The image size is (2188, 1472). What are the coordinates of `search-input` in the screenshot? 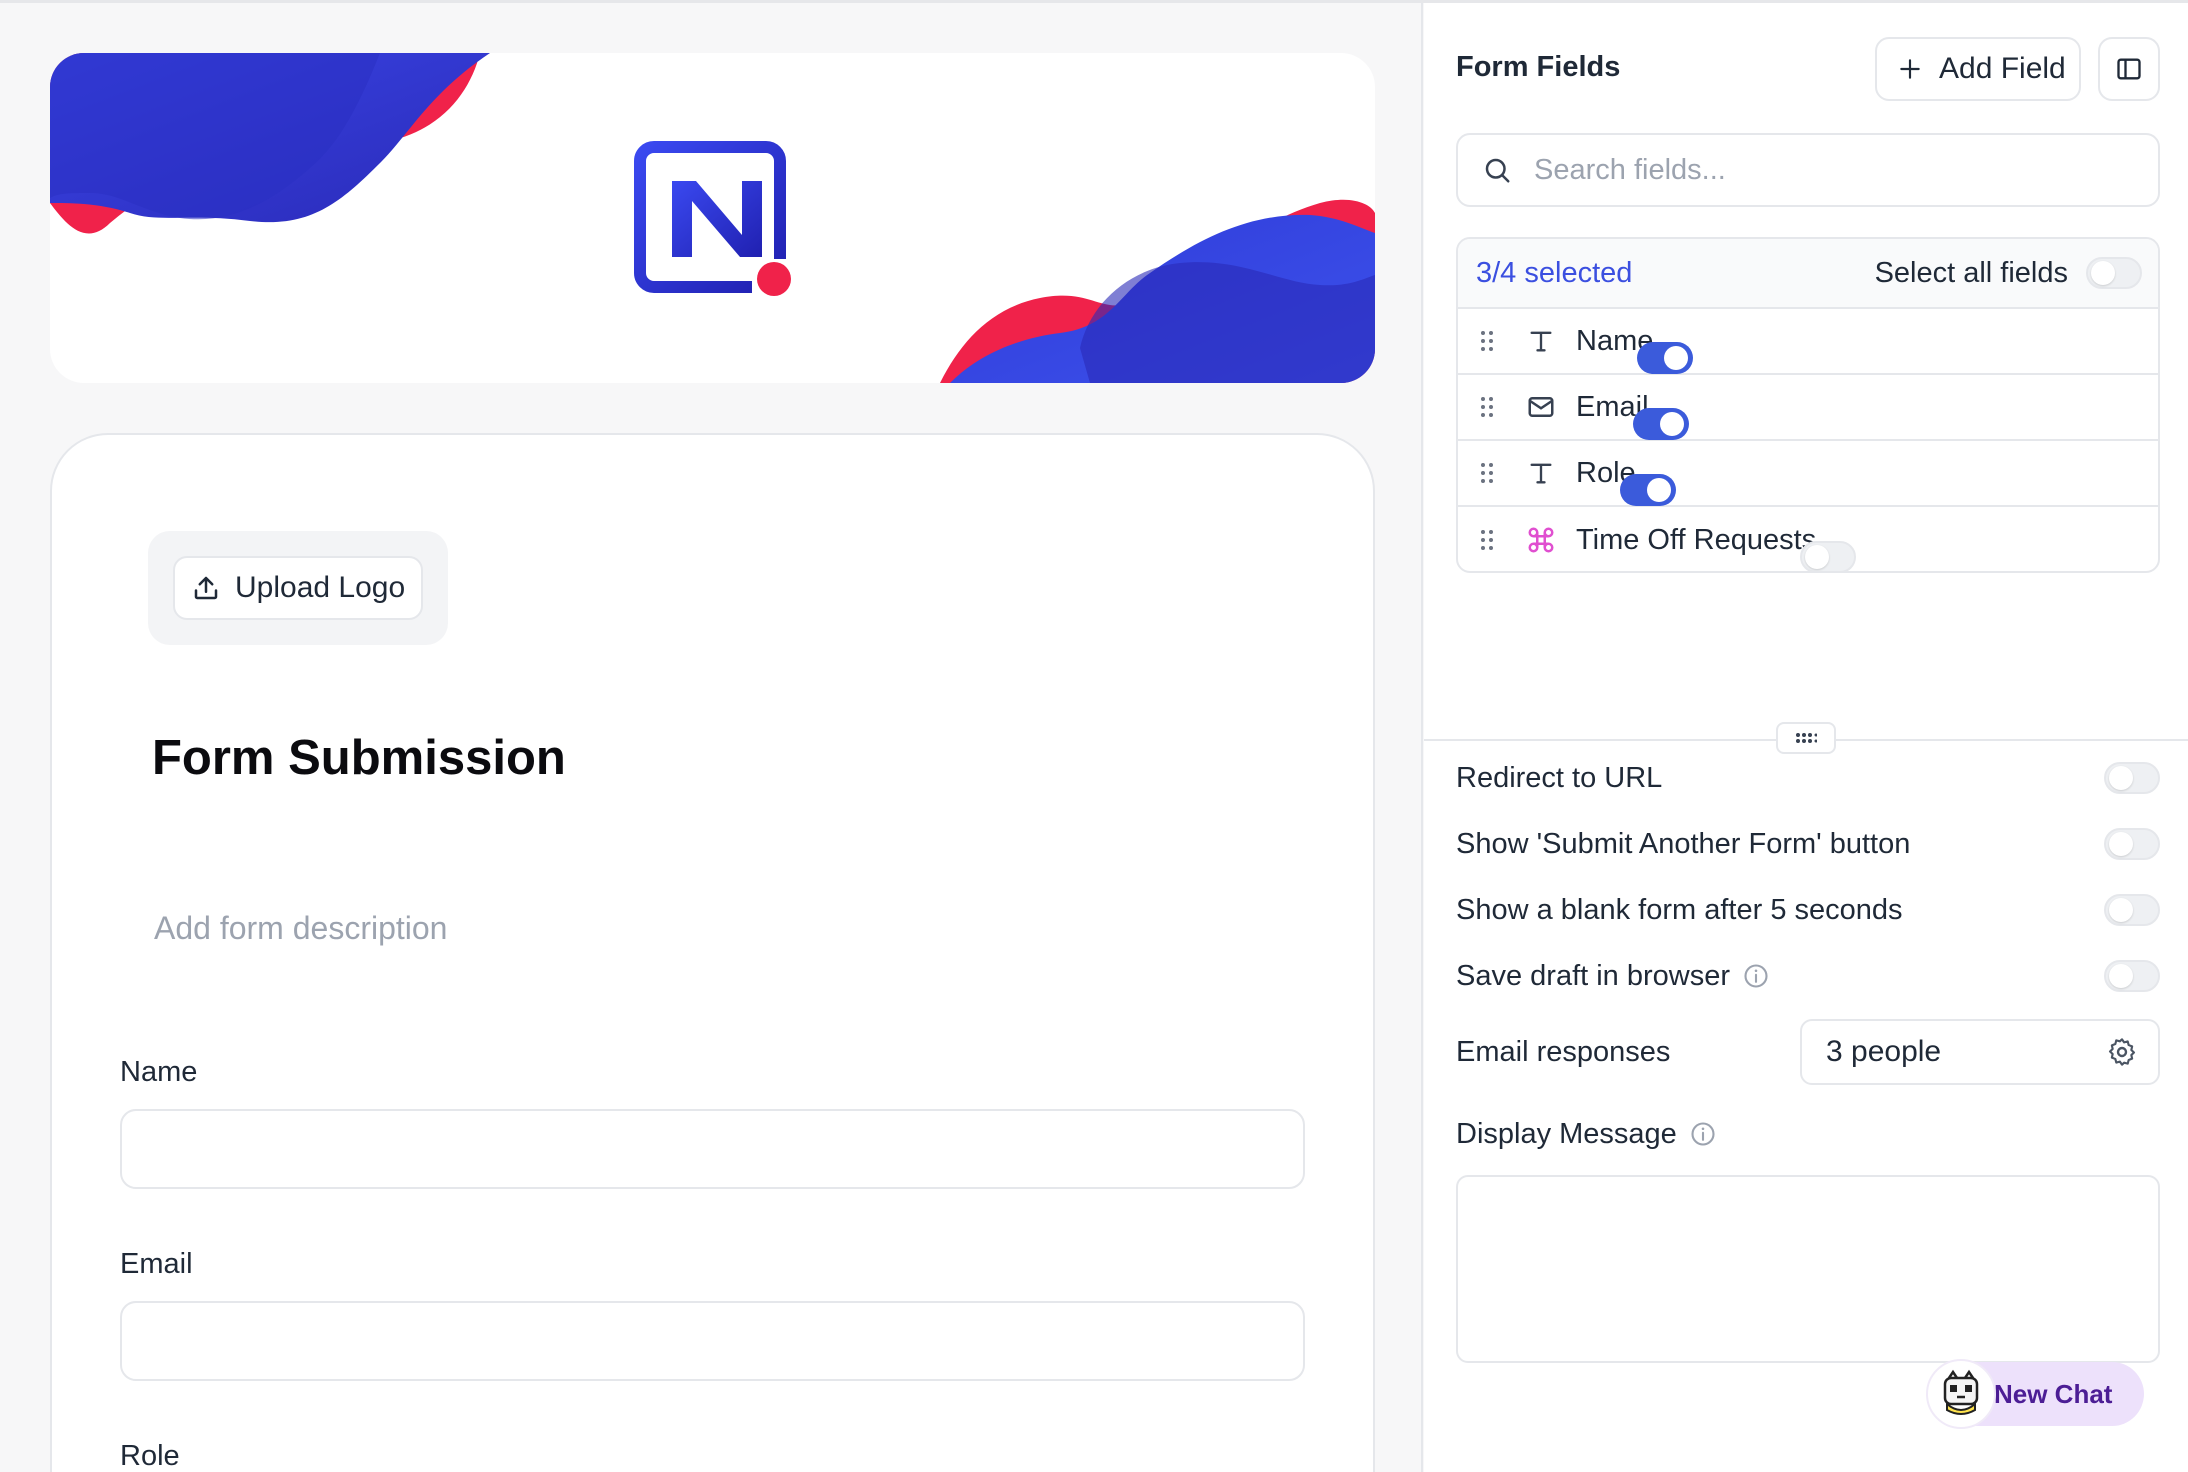 It's located at (1824, 170).